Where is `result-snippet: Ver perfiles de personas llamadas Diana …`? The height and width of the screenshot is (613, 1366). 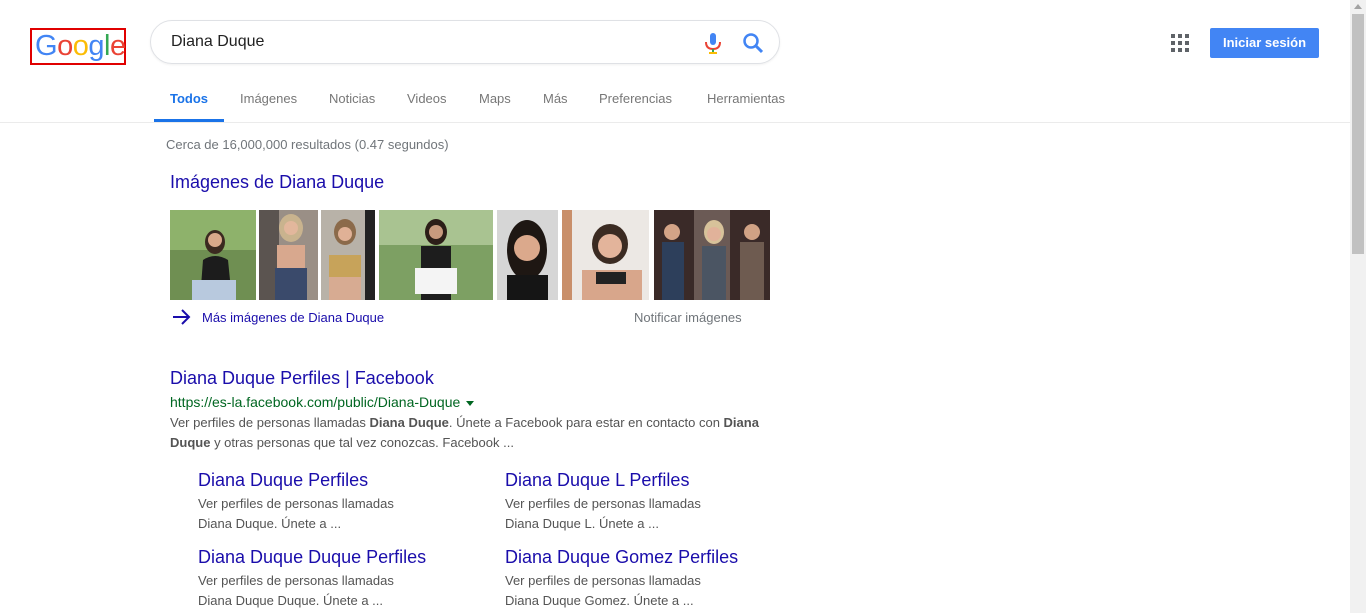
result-snippet: Ver perfiles de personas llamadas Diana … is located at coordinates (470, 433).